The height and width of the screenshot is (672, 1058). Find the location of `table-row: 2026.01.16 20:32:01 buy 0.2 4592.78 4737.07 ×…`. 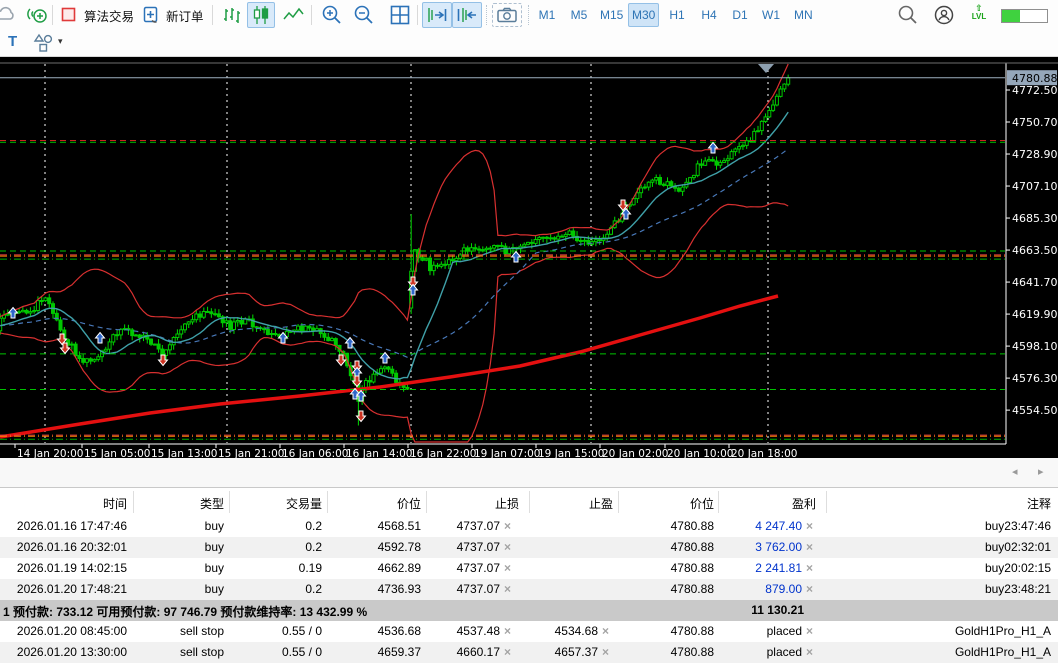

table-row: 2026.01.16 20:32:01 buy 0.2 4592.78 4737.07 ×… is located at coordinates (529, 547).